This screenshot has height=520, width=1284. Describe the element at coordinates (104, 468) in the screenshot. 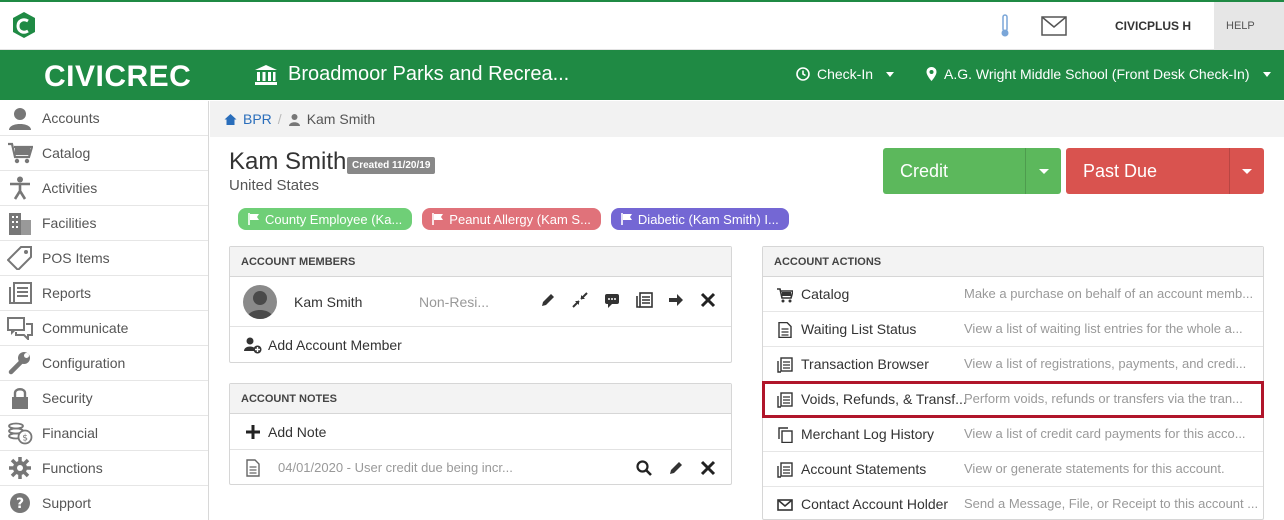

I see `sidebar-item-functions: Functions` at that location.